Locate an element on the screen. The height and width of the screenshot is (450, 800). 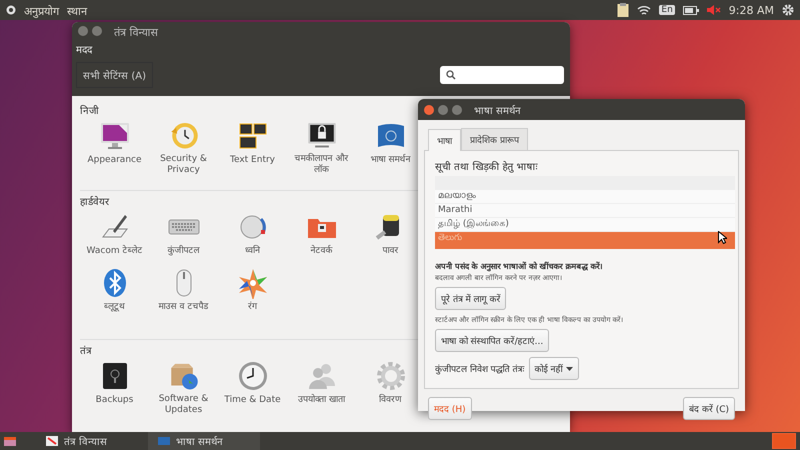
input-method-dropdown: कोई नहीं is located at coordinates (554, 368).